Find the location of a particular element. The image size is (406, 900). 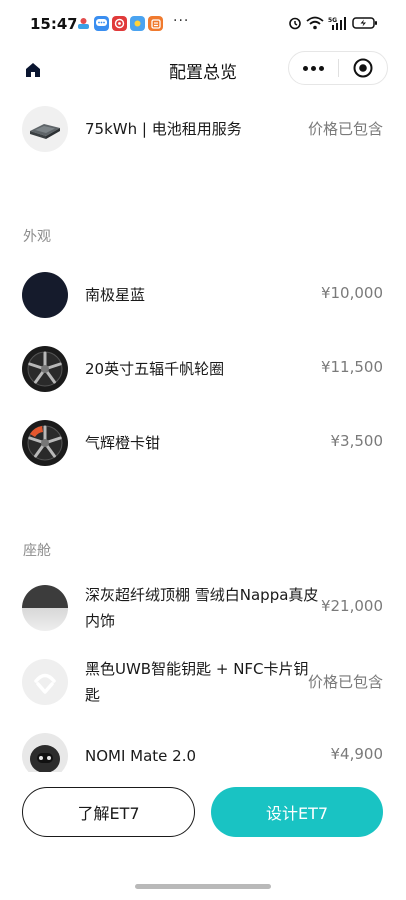

wifi-icon is located at coordinates (315, 23).